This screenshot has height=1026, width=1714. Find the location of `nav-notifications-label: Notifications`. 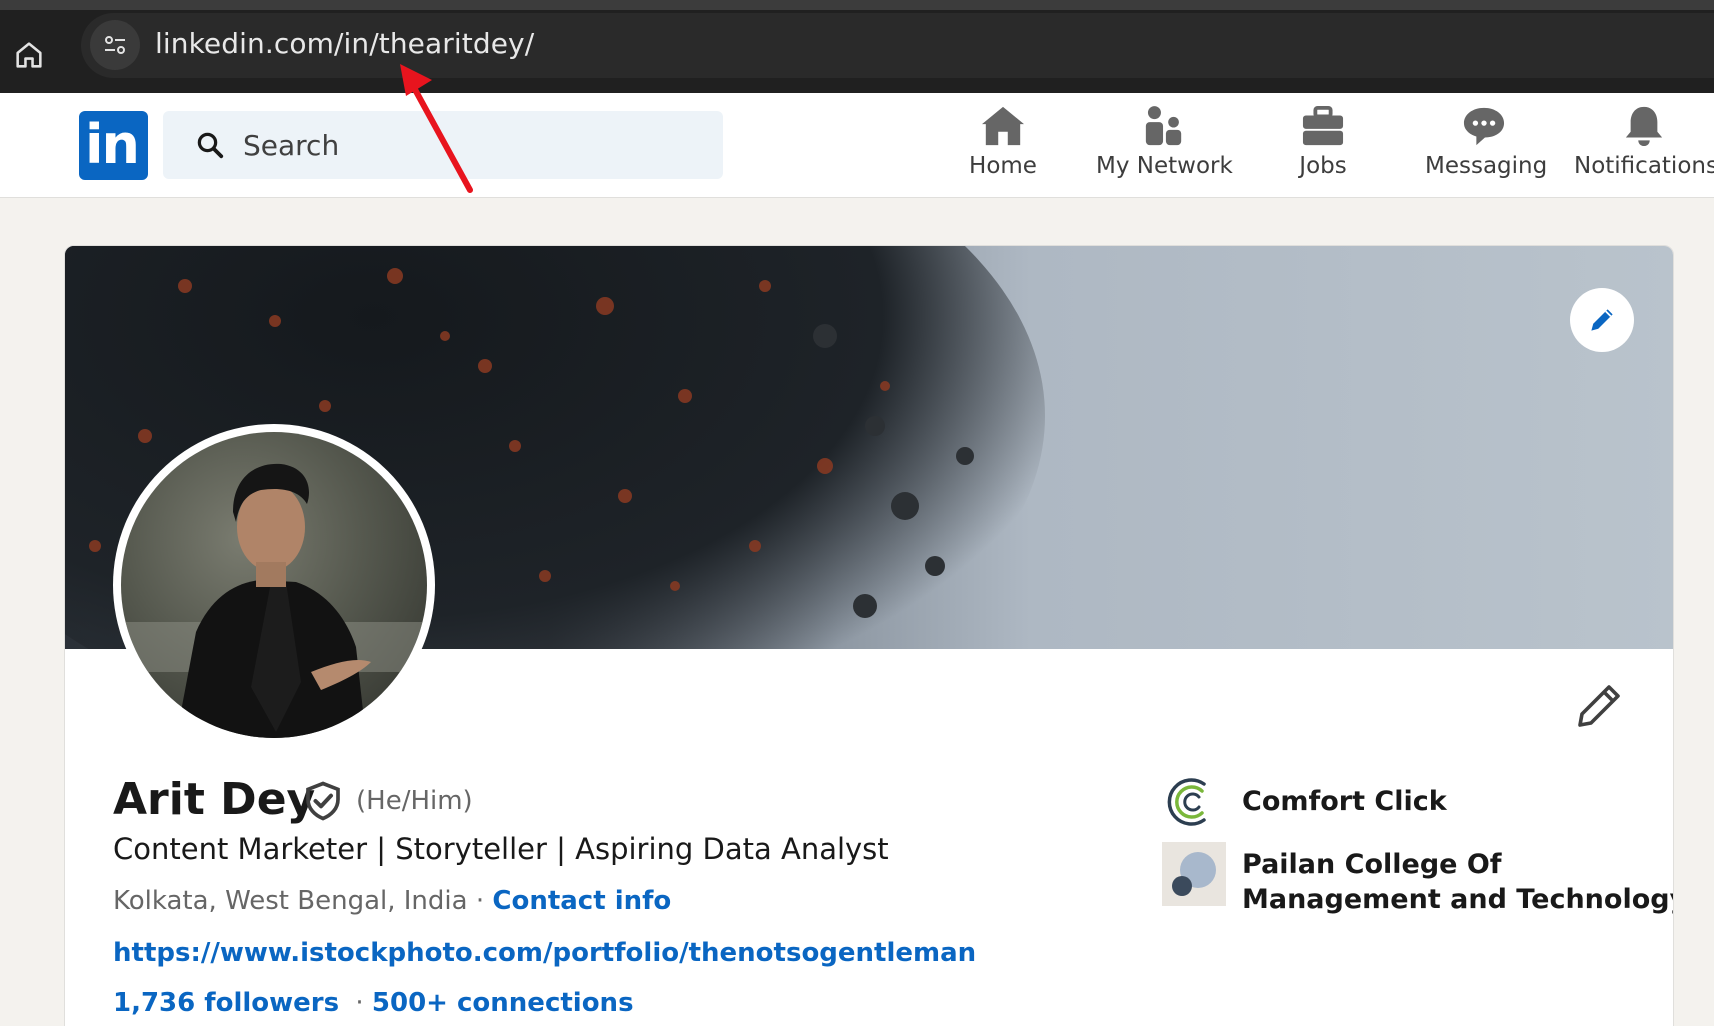

nav-notifications-label: Notifications is located at coordinates (1644, 166).